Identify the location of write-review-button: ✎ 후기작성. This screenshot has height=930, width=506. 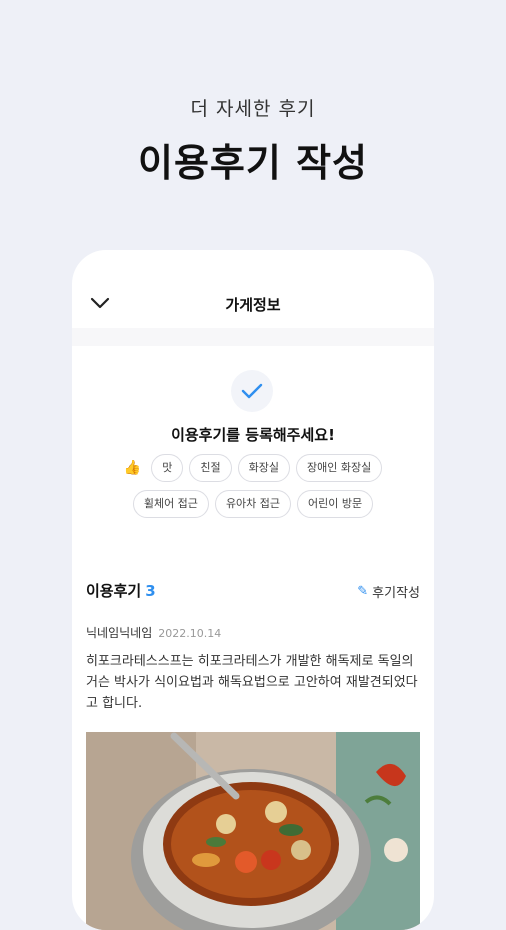
(388, 591).